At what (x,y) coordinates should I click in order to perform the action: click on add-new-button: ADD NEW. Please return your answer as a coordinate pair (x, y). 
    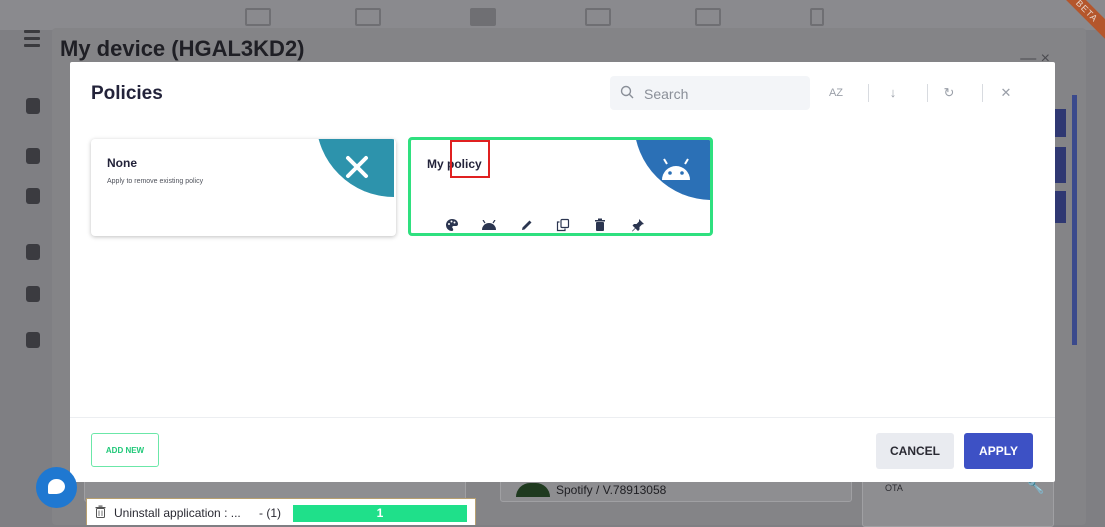
    Looking at the image, I should click on (125, 450).